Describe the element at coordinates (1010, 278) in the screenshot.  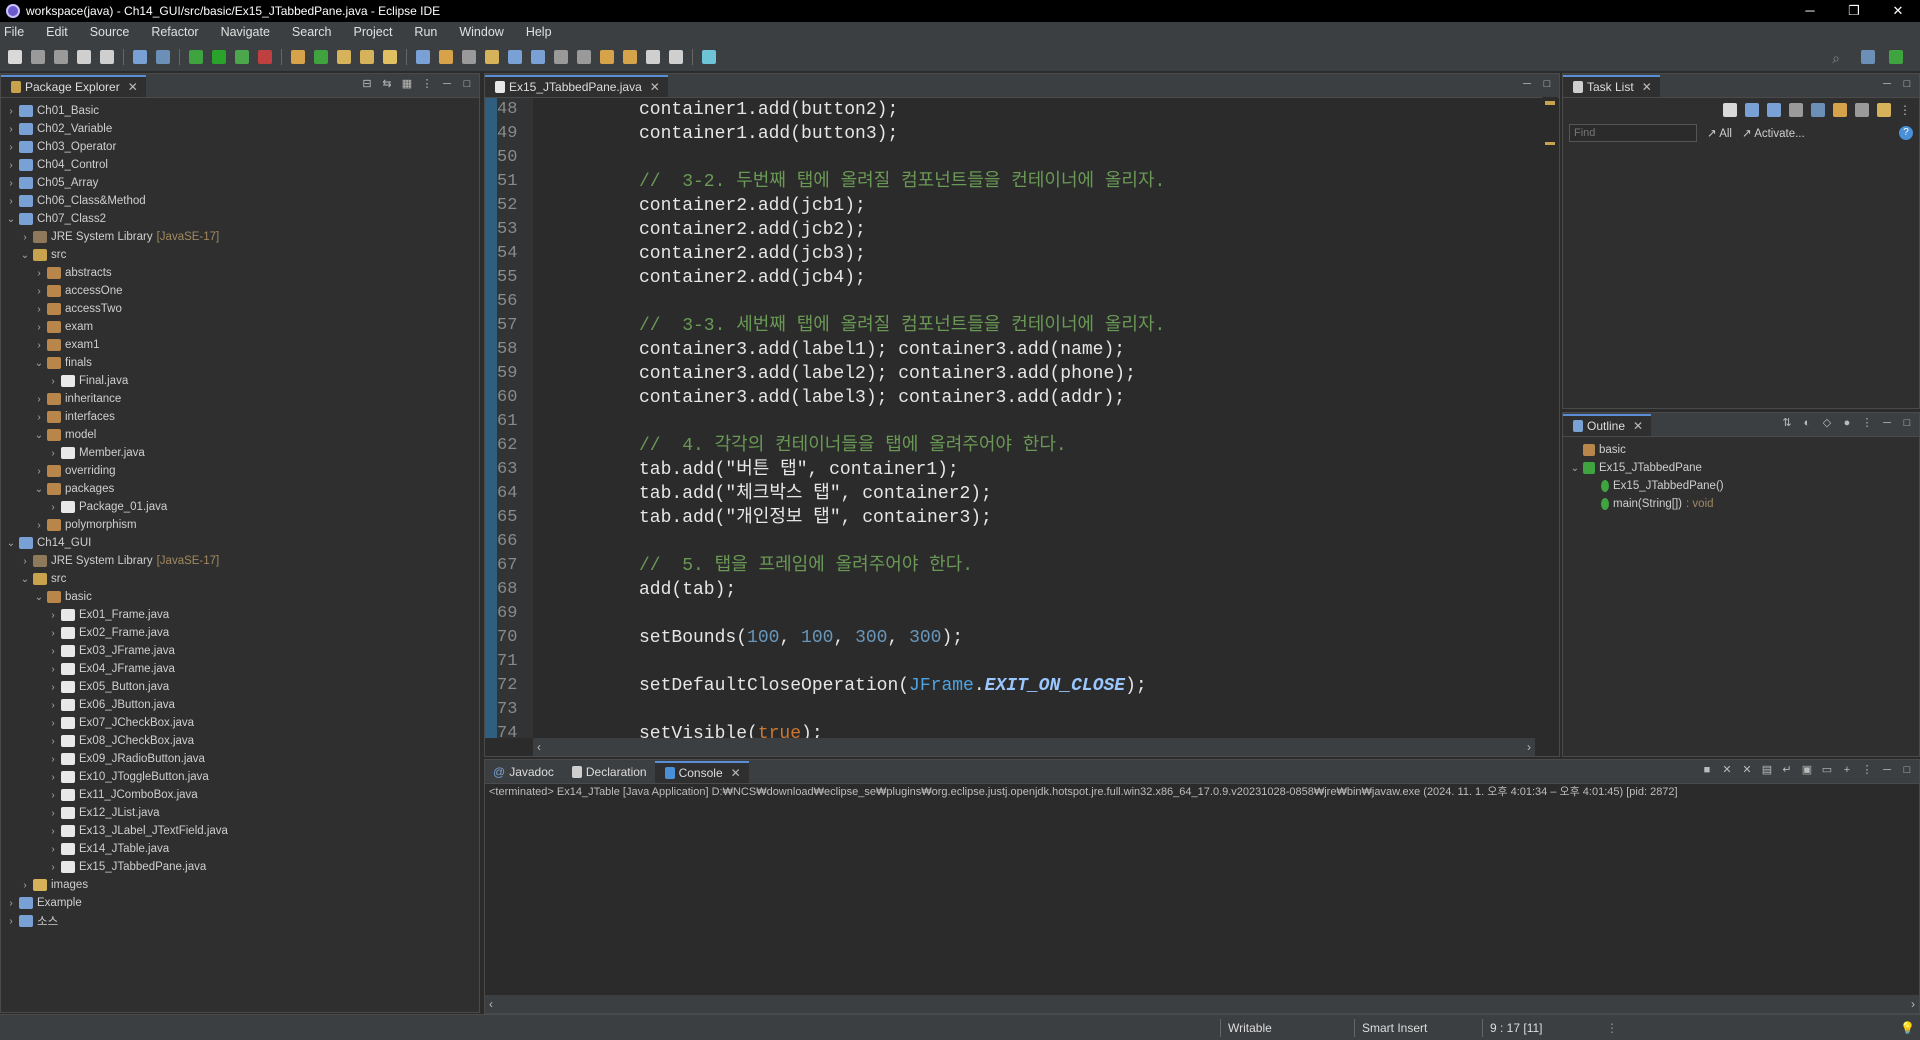
I see `code-line: 55 container2.add(jcb4);` at that location.